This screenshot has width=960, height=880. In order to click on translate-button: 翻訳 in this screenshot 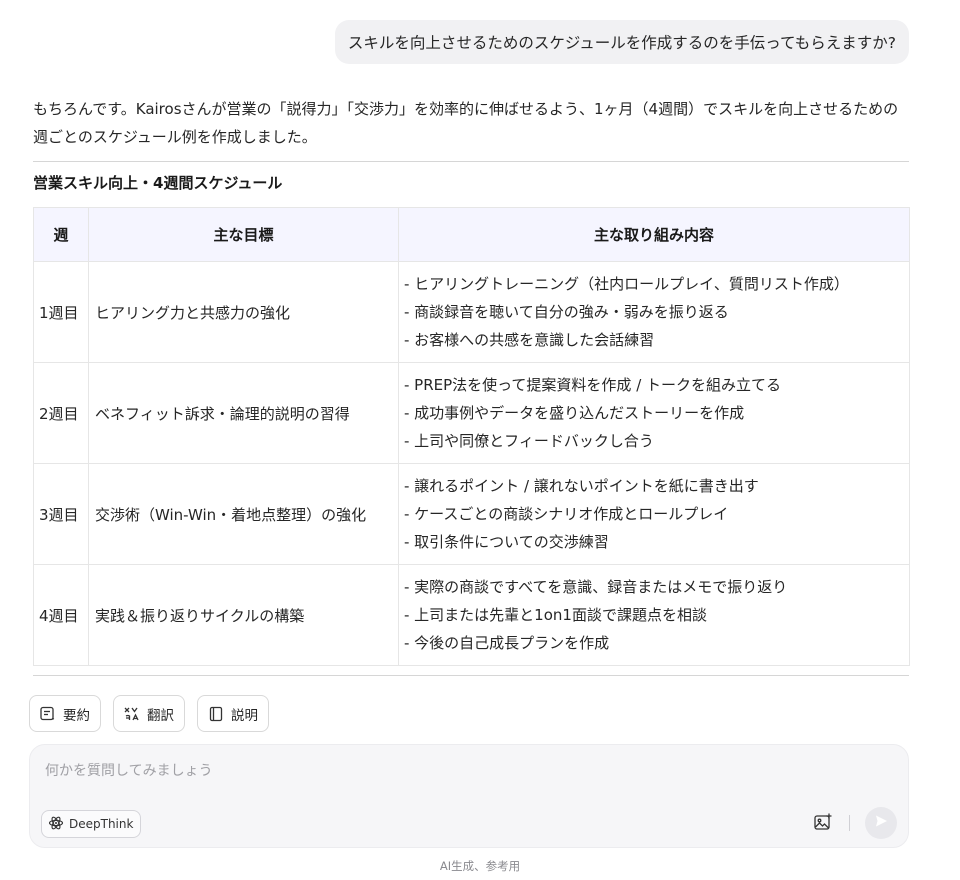, I will do `click(149, 713)`.